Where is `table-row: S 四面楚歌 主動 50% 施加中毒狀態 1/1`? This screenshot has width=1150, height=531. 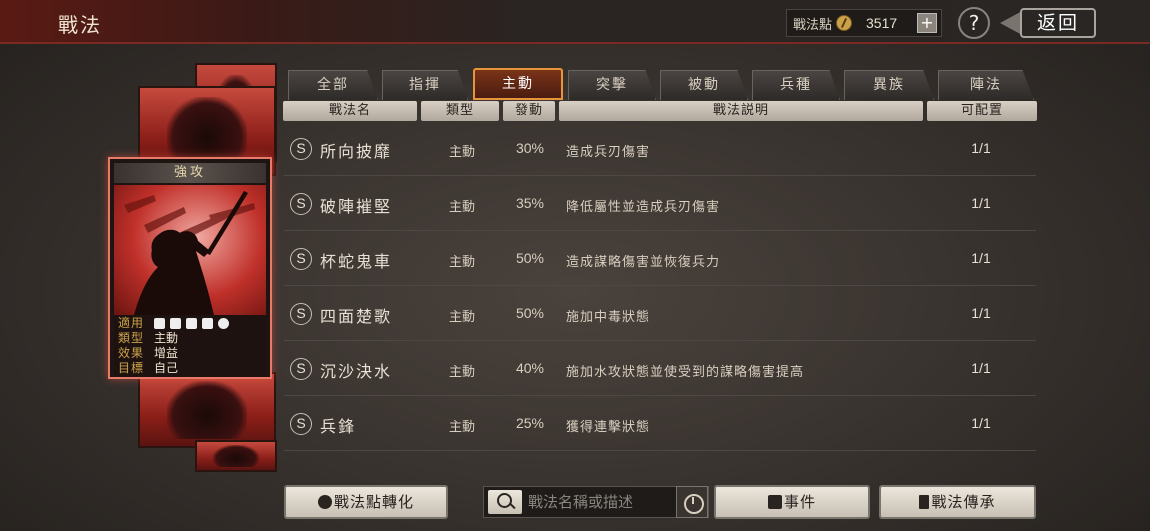 table-row: S 四面楚歌 主動 50% 施加中毒狀態 1/1 is located at coordinates (660, 313).